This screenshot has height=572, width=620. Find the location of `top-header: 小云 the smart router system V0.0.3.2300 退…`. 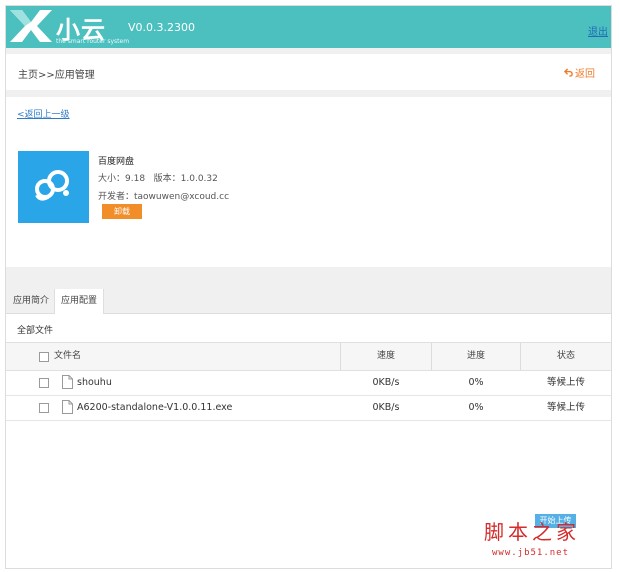

top-header: 小云 the smart router system V0.0.3.2300 退… is located at coordinates (308, 27).